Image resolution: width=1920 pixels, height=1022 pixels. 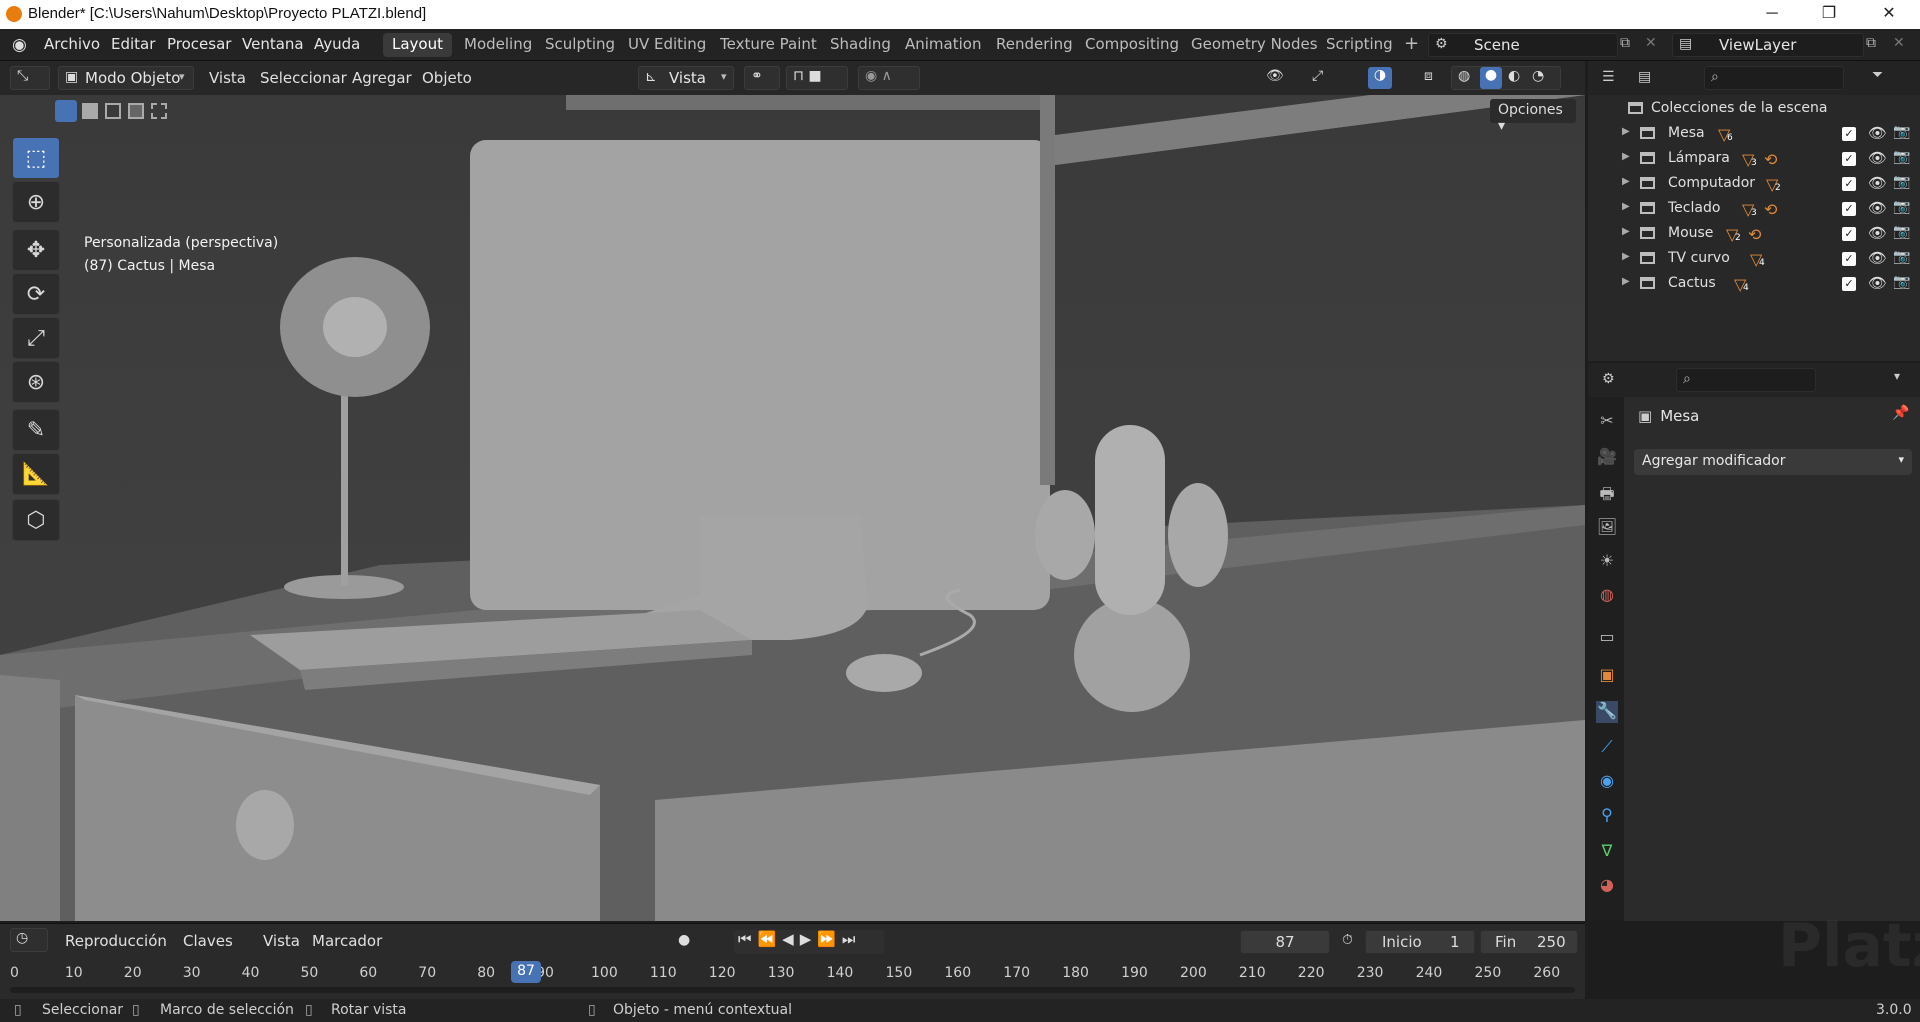 What do you see at coordinates (1774, 78) in the screenshot?
I see `outliner-search-input: ⌕` at bounding box center [1774, 78].